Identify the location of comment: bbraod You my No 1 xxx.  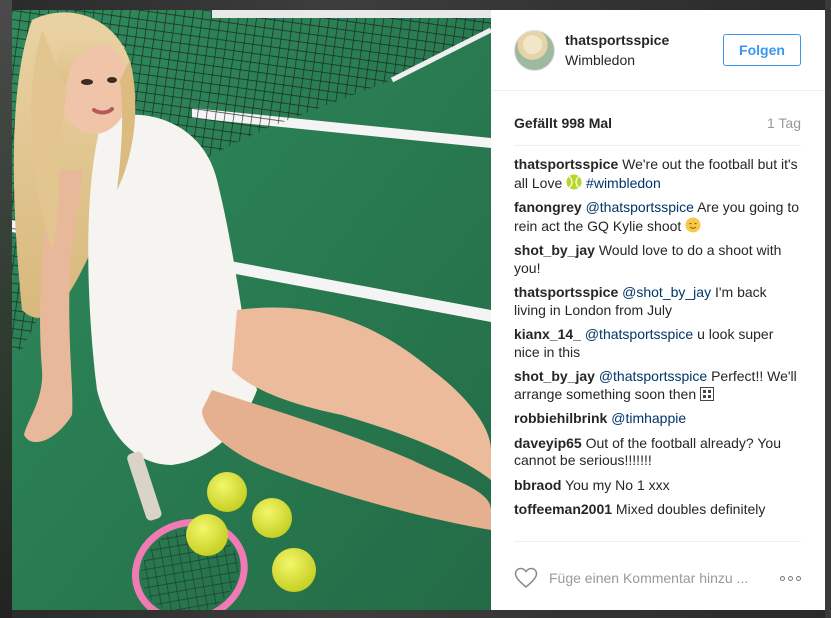
(657, 486).